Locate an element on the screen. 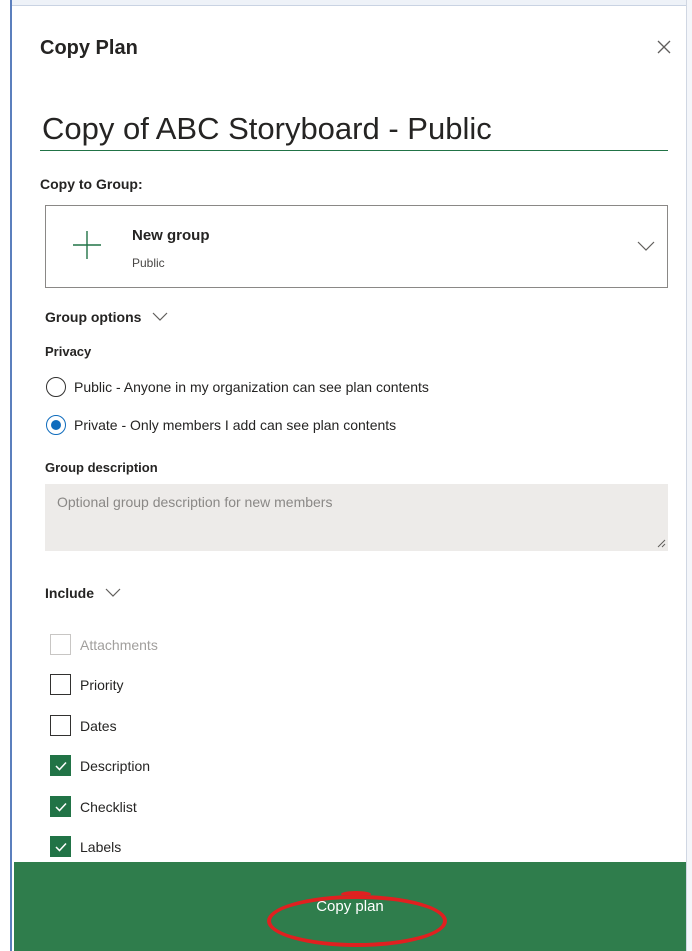  include-item-label: Dates is located at coordinates (98, 725).